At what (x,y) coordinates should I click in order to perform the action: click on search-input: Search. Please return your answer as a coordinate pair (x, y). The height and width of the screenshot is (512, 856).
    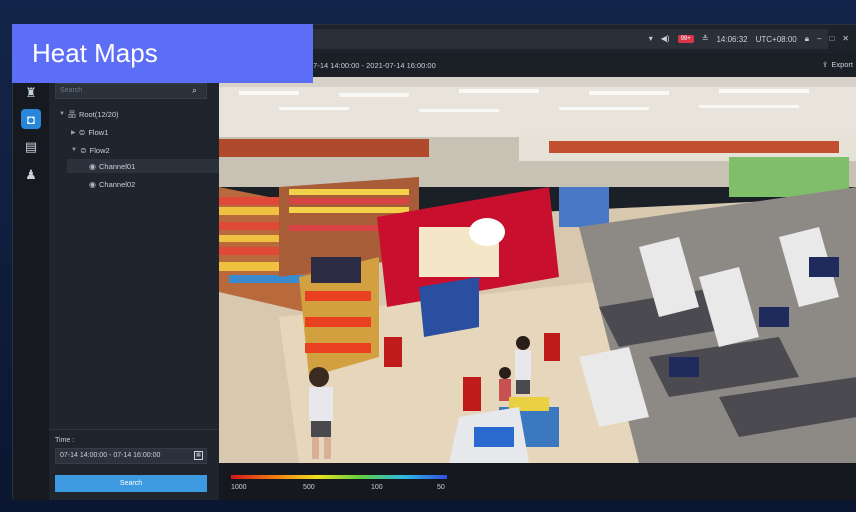
    Looking at the image, I should click on (131, 91).